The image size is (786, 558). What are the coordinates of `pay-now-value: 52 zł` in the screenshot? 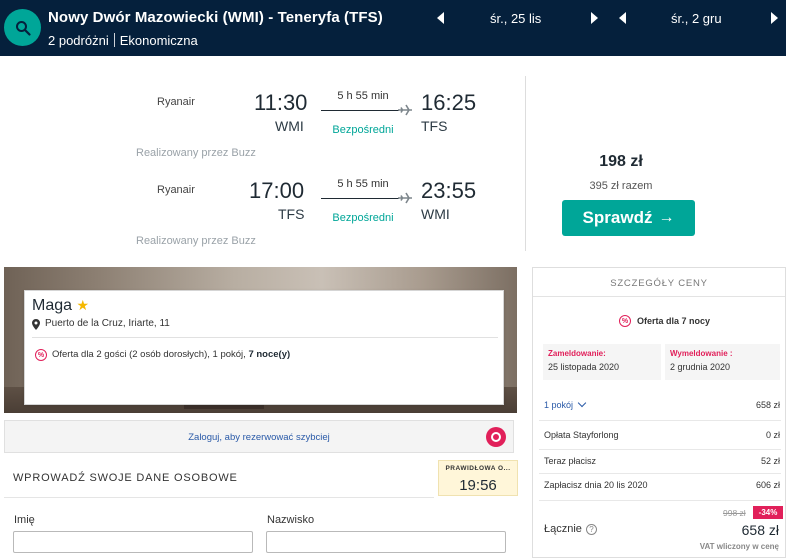 It's located at (770, 461).